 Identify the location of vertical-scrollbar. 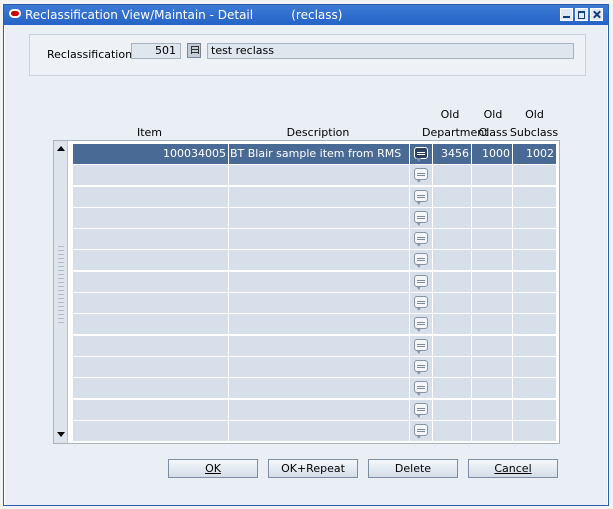
(61, 292).